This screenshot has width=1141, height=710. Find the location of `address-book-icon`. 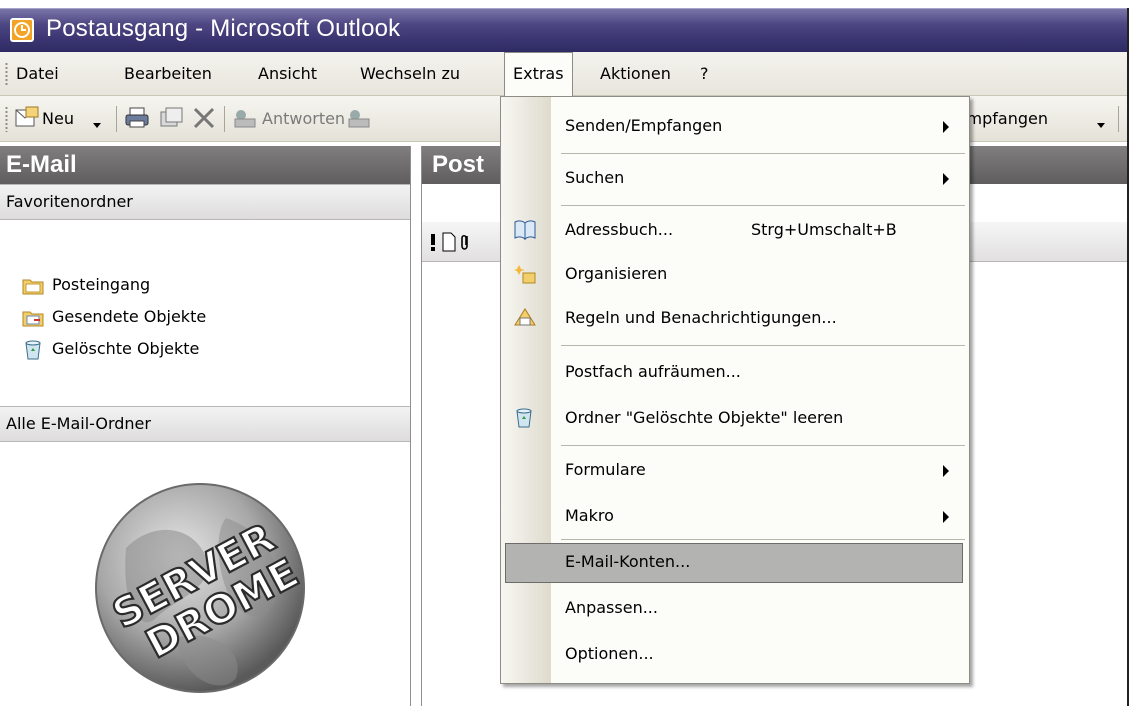

address-book-icon is located at coordinates (525, 232).